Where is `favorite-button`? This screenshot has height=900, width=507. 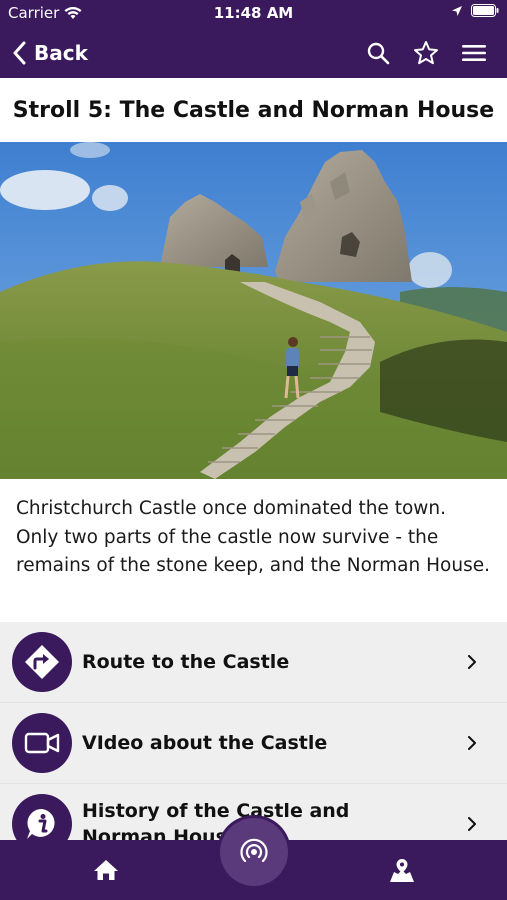 favorite-button is located at coordinates (426, 53).